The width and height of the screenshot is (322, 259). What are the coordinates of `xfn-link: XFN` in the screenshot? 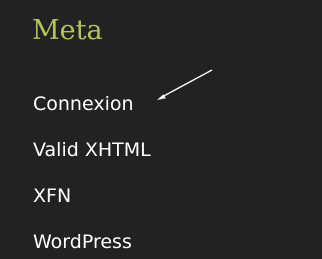 It's located at (52, 196).